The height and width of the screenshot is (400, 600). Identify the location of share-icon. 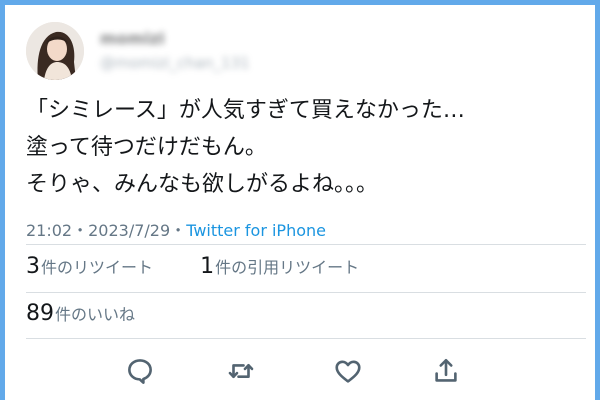
(446, 370).